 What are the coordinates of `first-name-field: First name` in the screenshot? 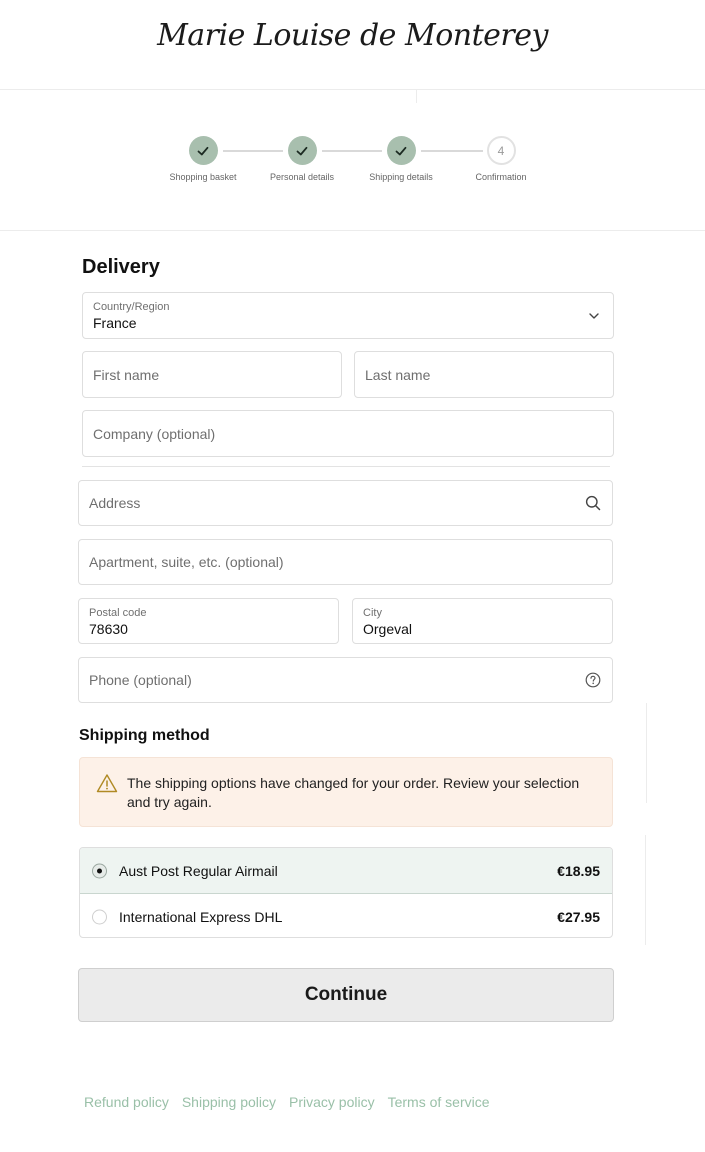 It's located at (212, 374).